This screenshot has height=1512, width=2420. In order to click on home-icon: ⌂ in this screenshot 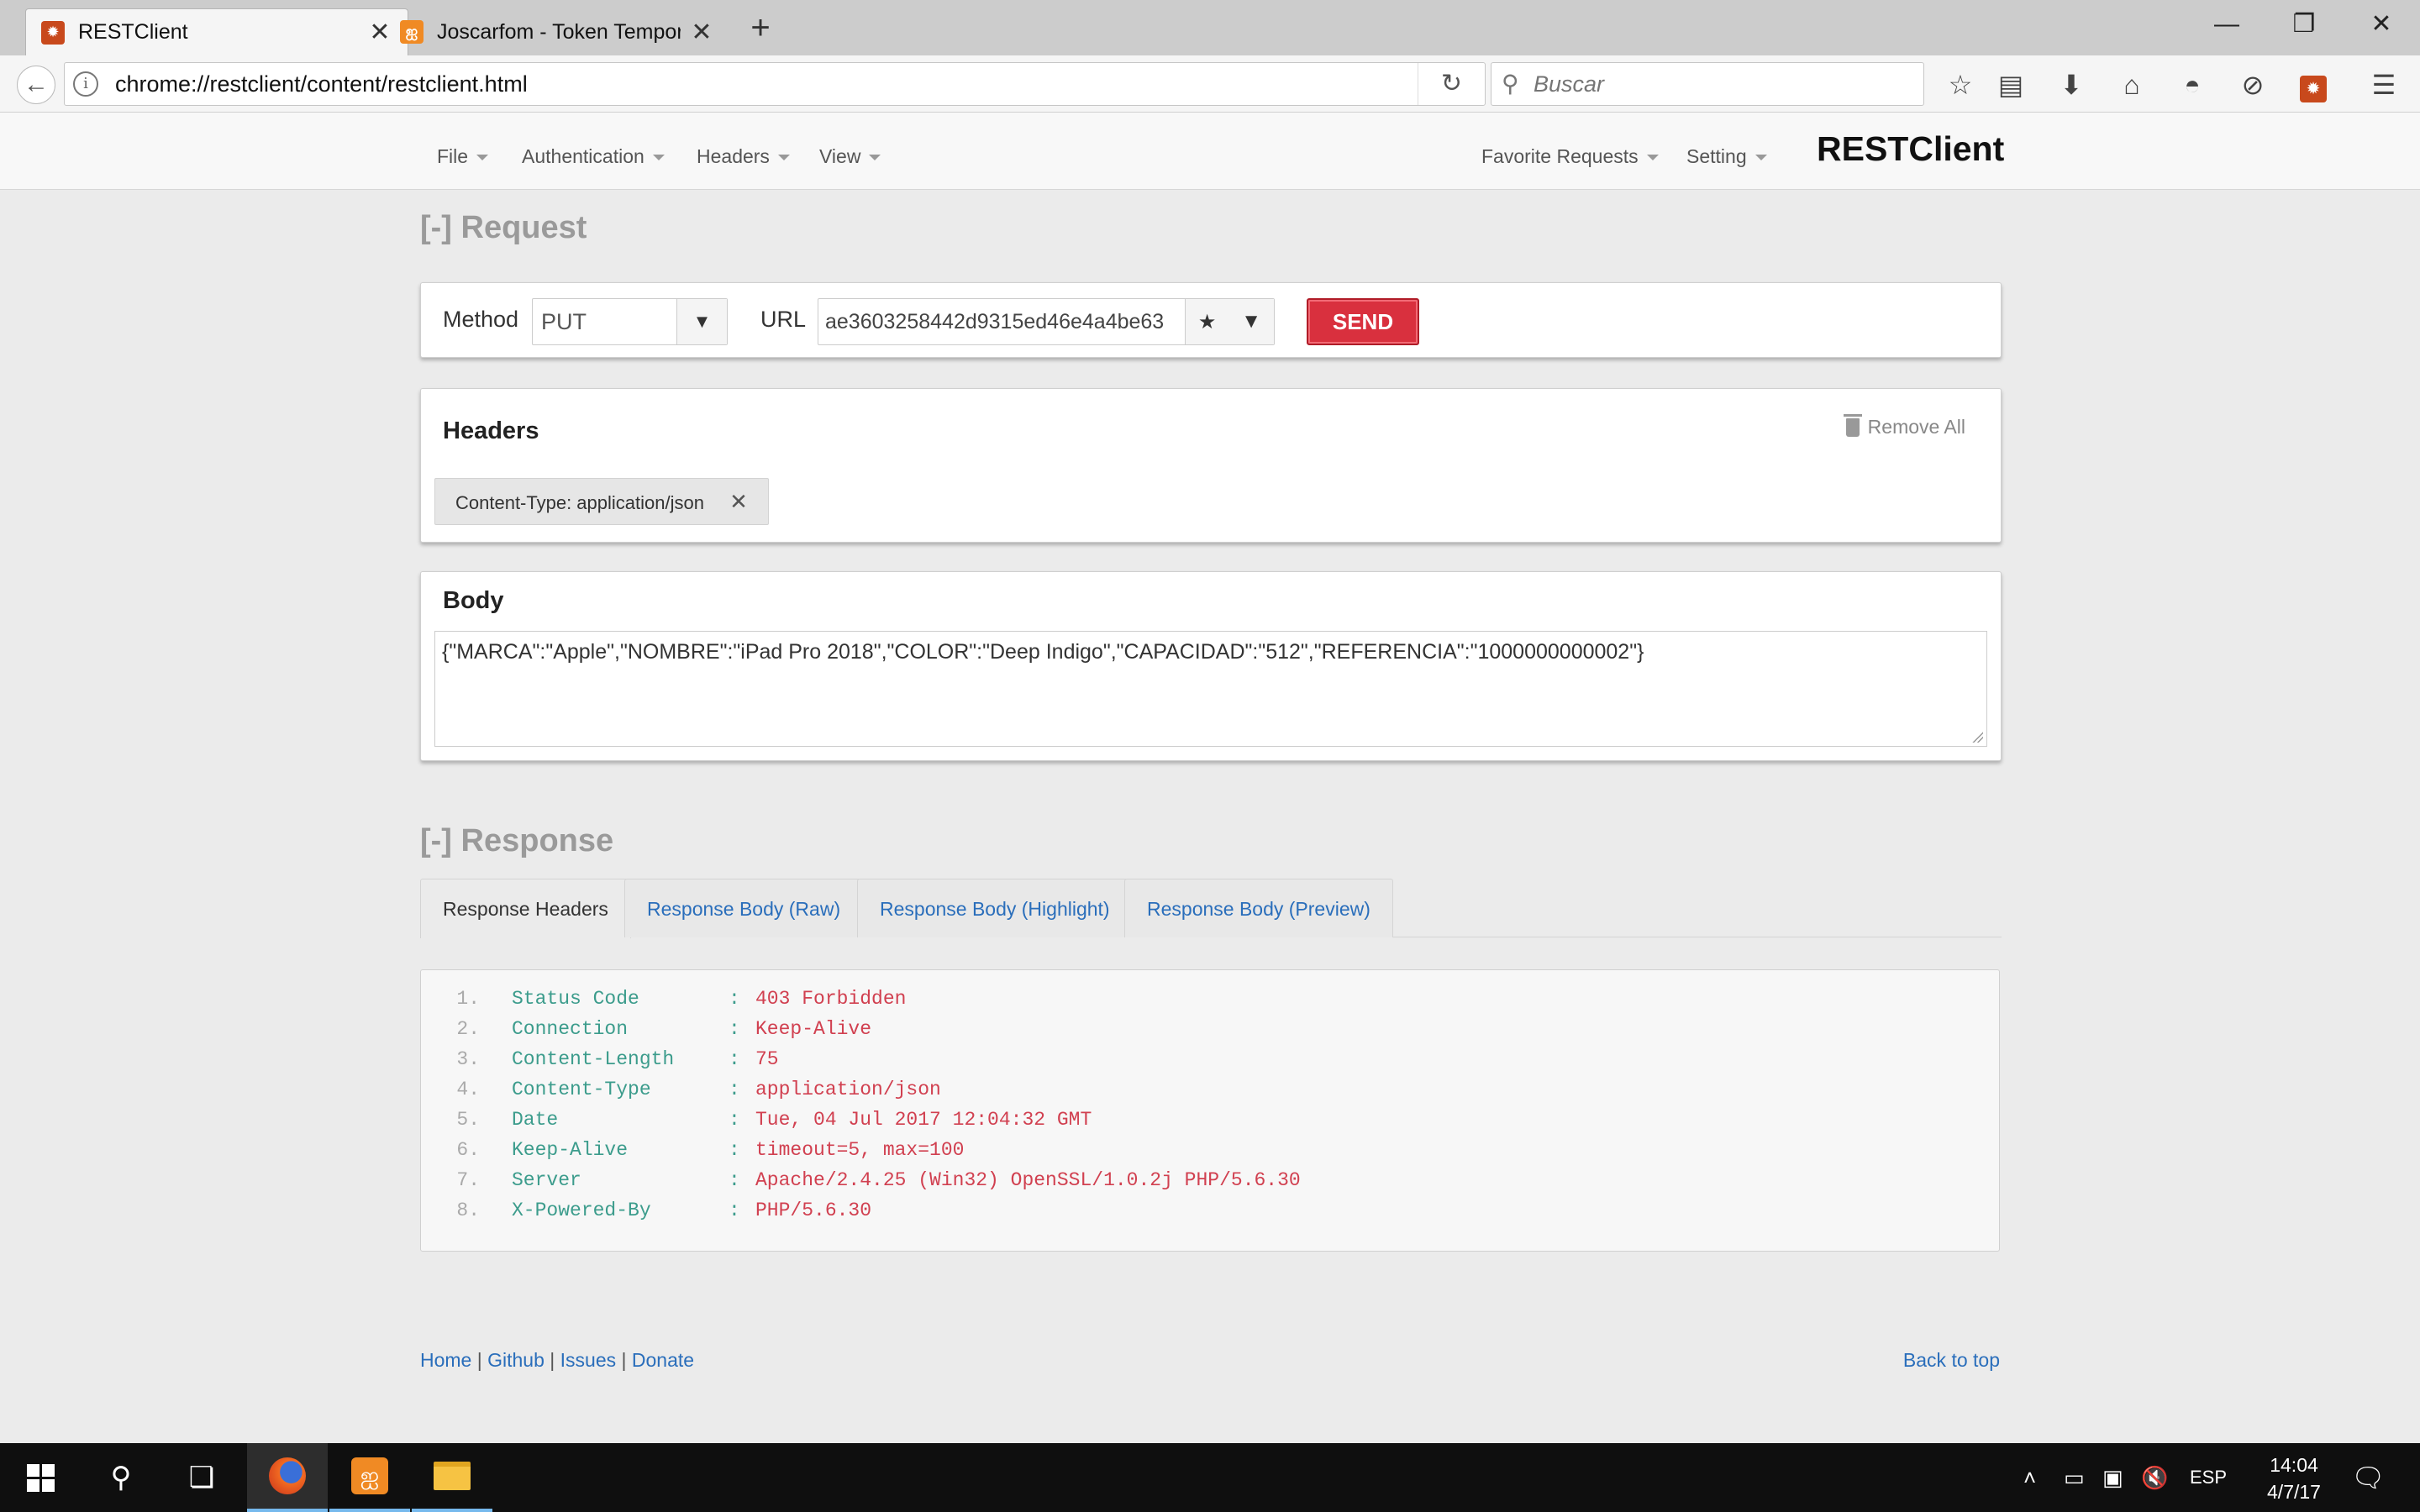, I will do `click(2131, 85)`.